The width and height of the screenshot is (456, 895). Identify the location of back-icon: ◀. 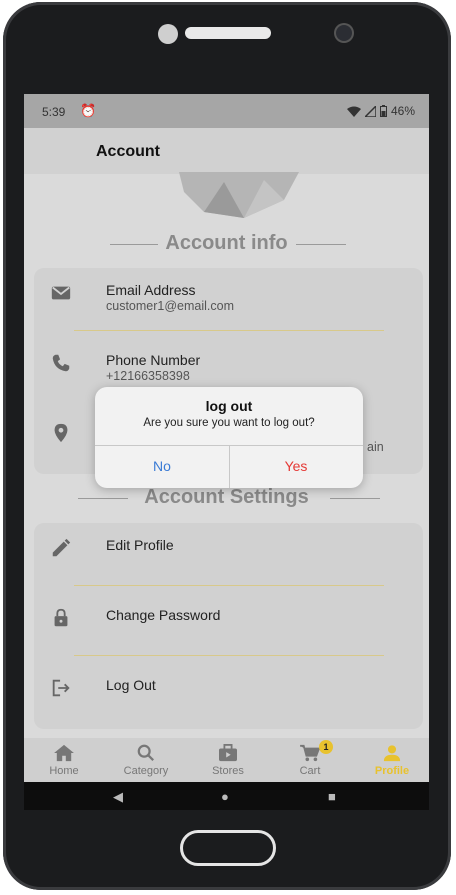
(118, 797).